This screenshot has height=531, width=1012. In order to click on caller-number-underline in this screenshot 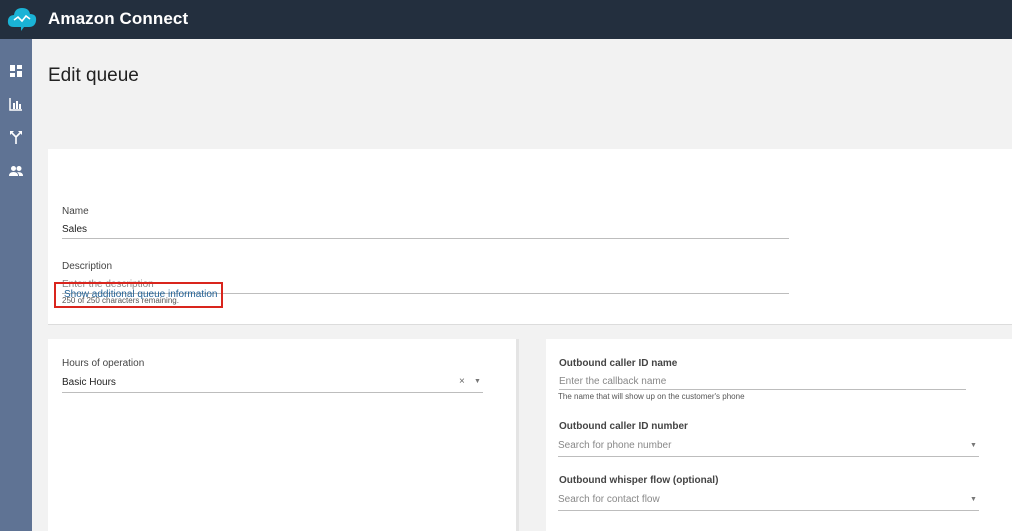, I will do `click(768, 456)`.